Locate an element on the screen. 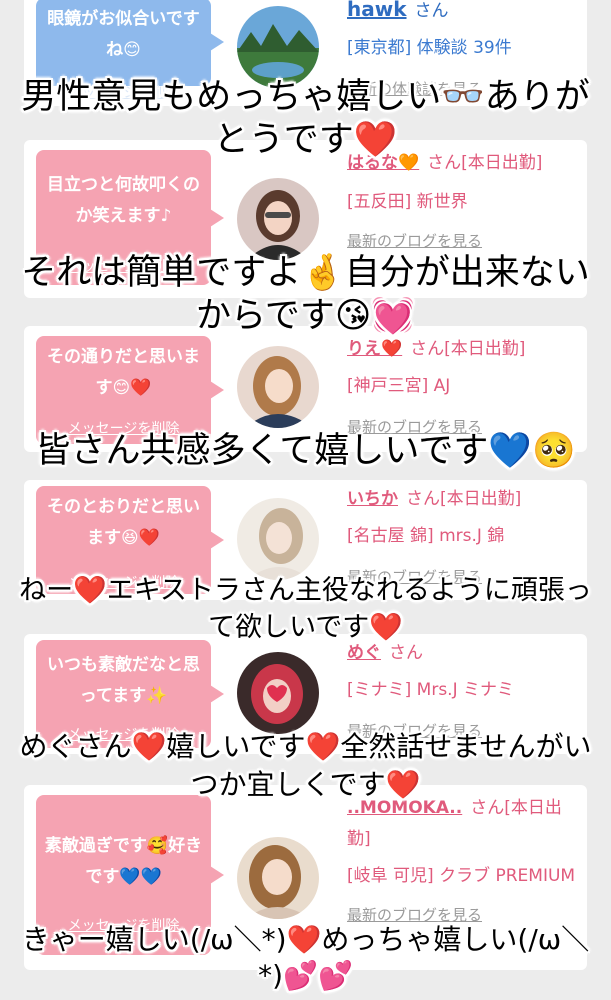  message-text: その通りだと思います😊❤️ is located at coordinates (123, 372).